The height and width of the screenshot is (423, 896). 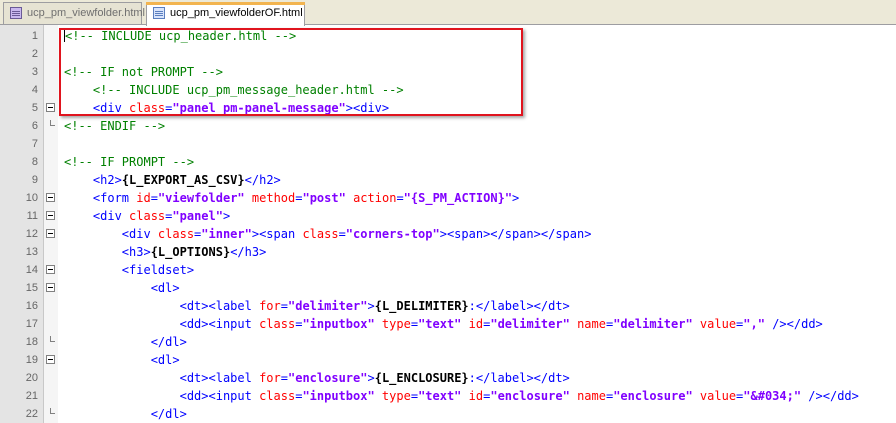 I want to click on code-token: <dt><label, so click(x=219, y=306).